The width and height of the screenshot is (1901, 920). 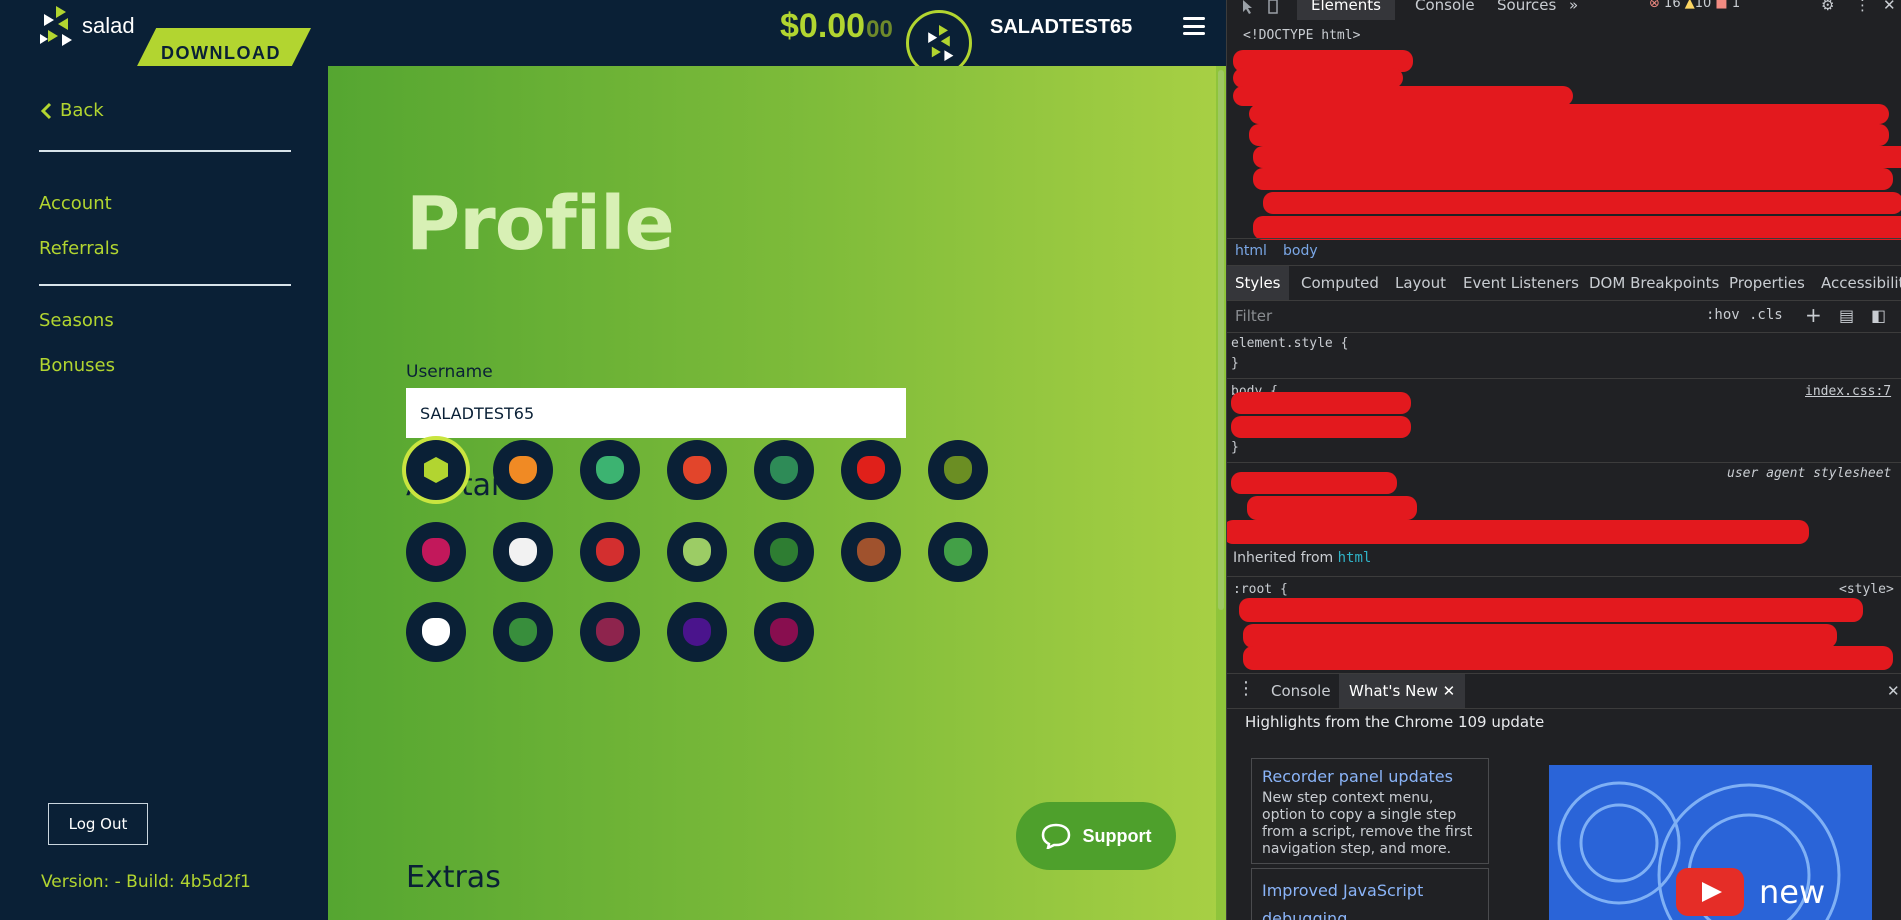 I want to click on avatar-option-beet, so click(x=610, y=632).